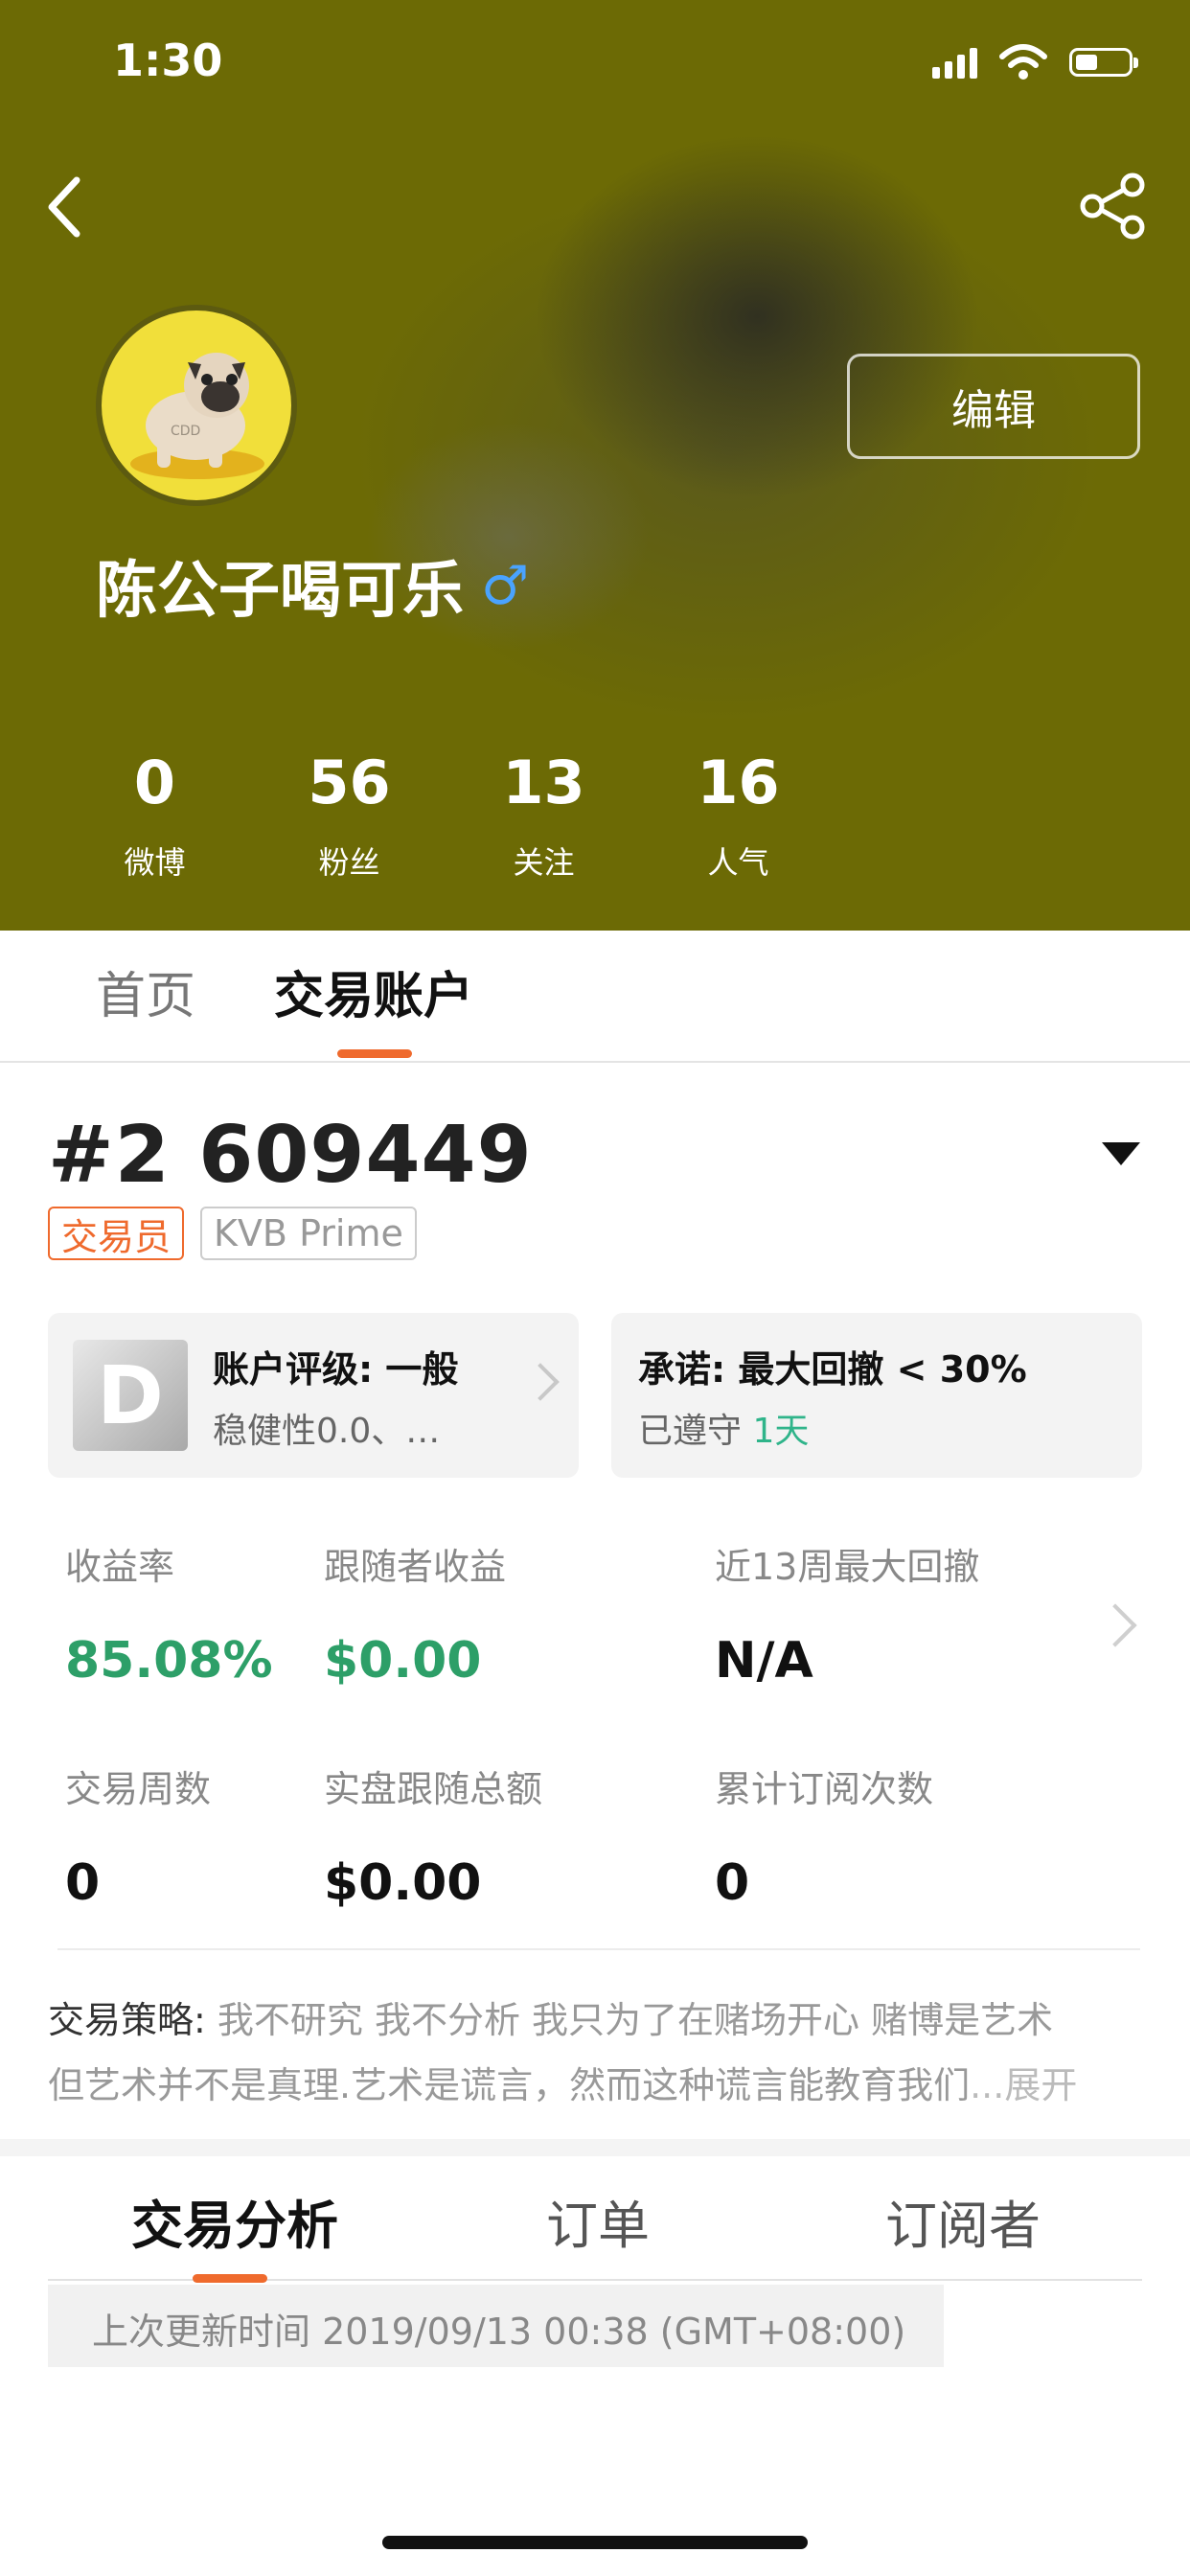 The height and width of the screenshot is (2576, 1190). What do you see at coordinates (824, 1836) in the screenshot?
I see `metric-subscriptions: 累计订阅次数 0` at bounding box center [824, 1836].